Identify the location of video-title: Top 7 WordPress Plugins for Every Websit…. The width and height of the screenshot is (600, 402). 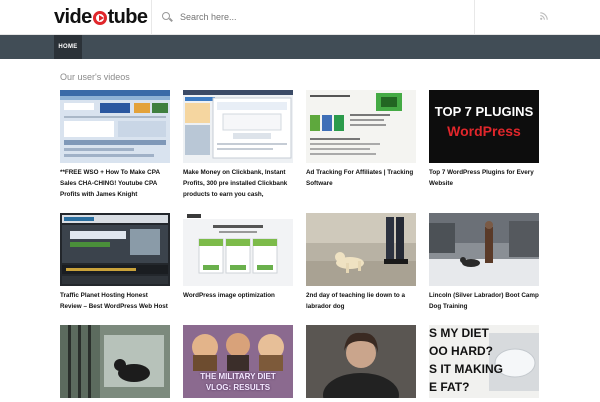
(484, 178).